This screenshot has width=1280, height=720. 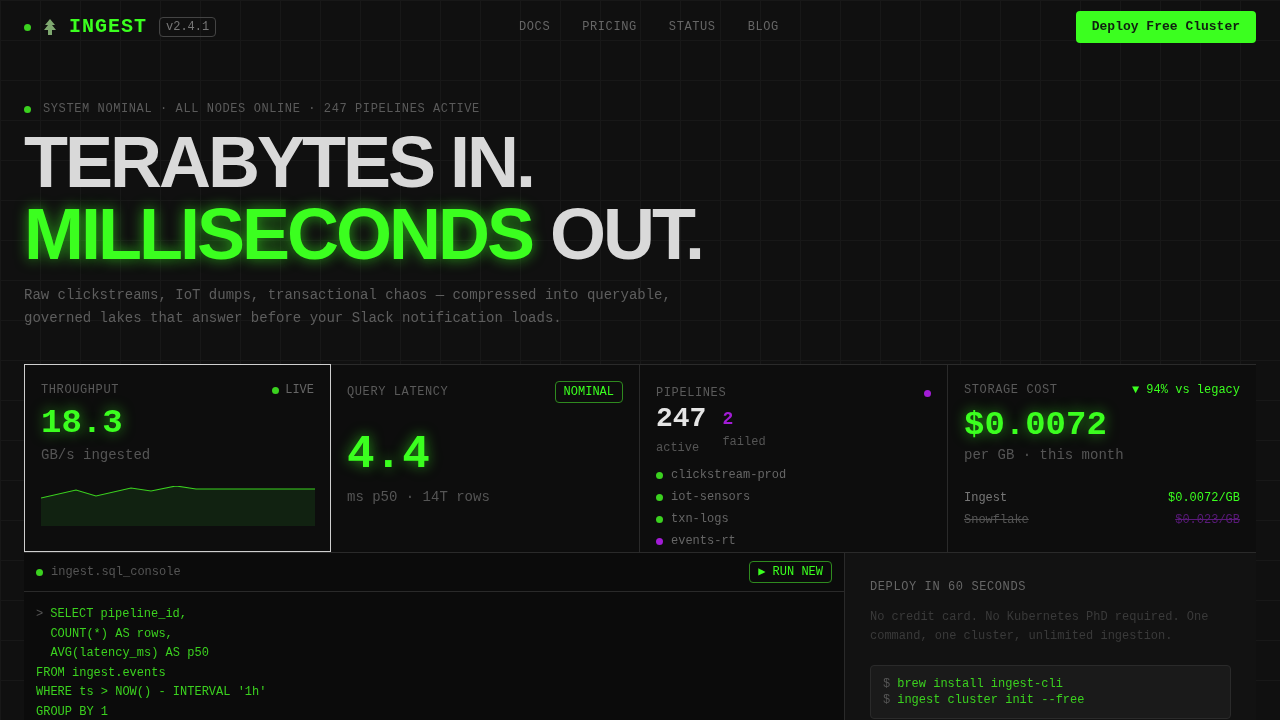 What do you see at coordinates (50, 27) in the screenshot?
I see `tree-icon` at bounding box center [50, 27].